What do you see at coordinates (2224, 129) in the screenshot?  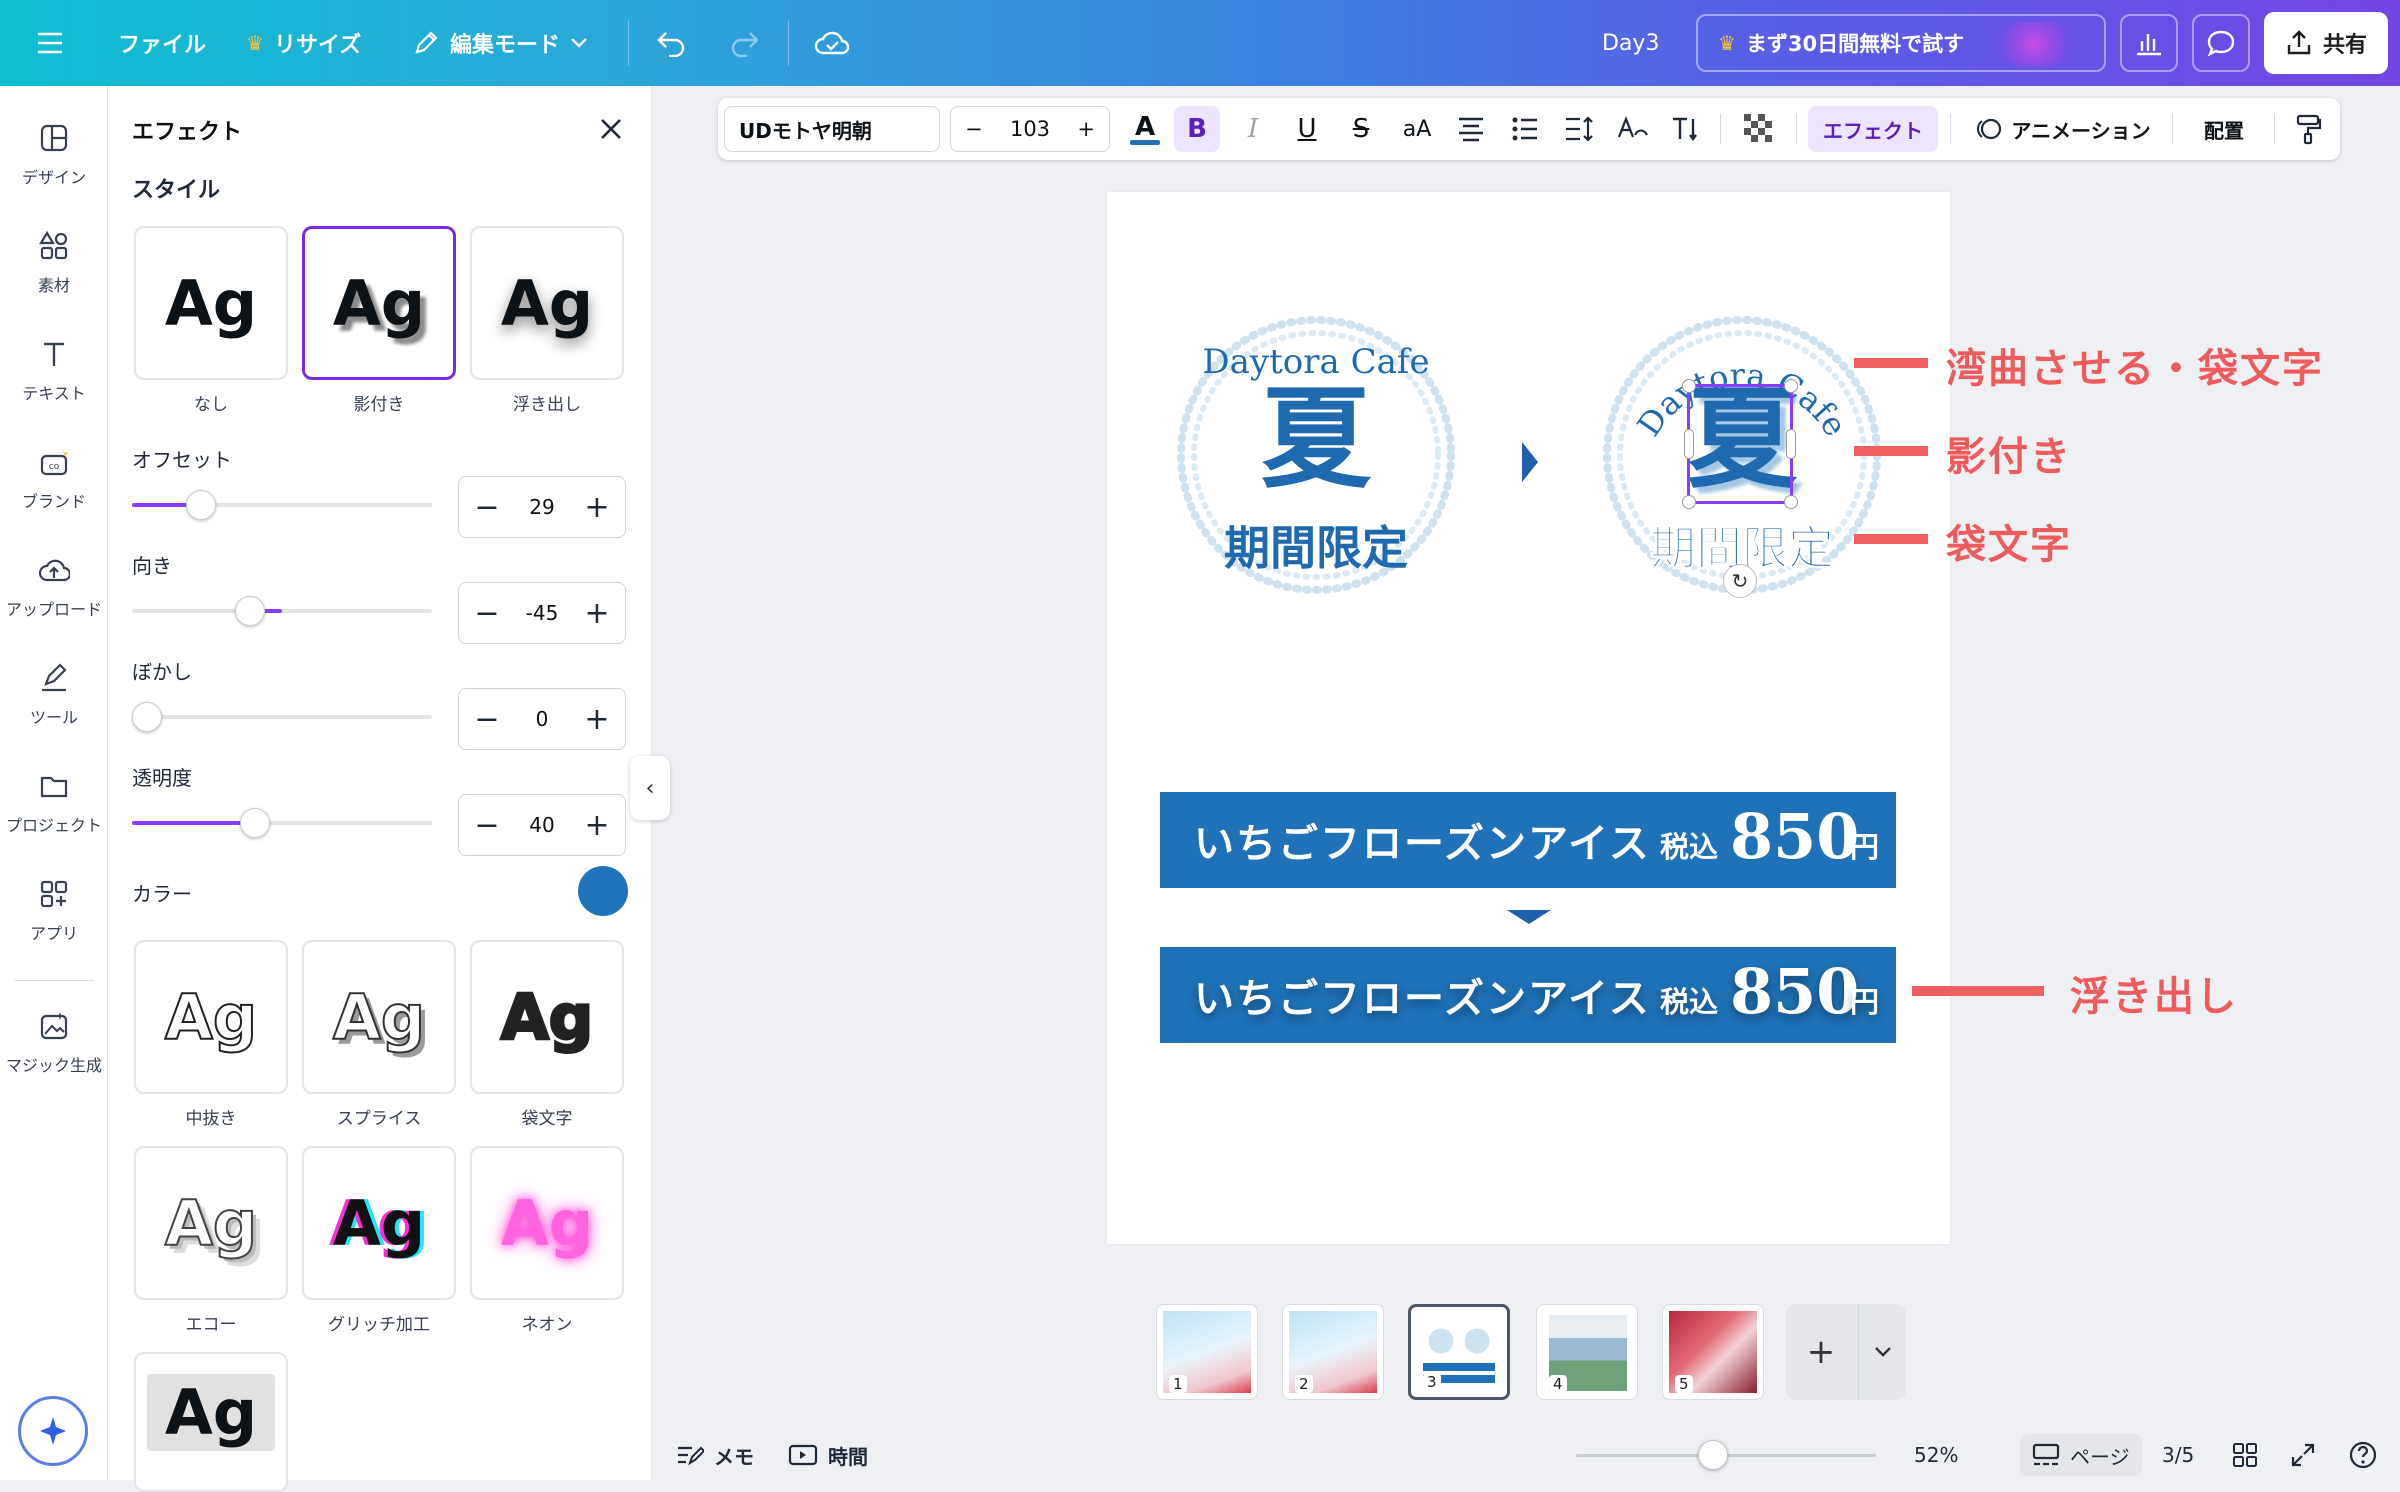 I see `position-button: 配置` at bounding box center [2224, 129].